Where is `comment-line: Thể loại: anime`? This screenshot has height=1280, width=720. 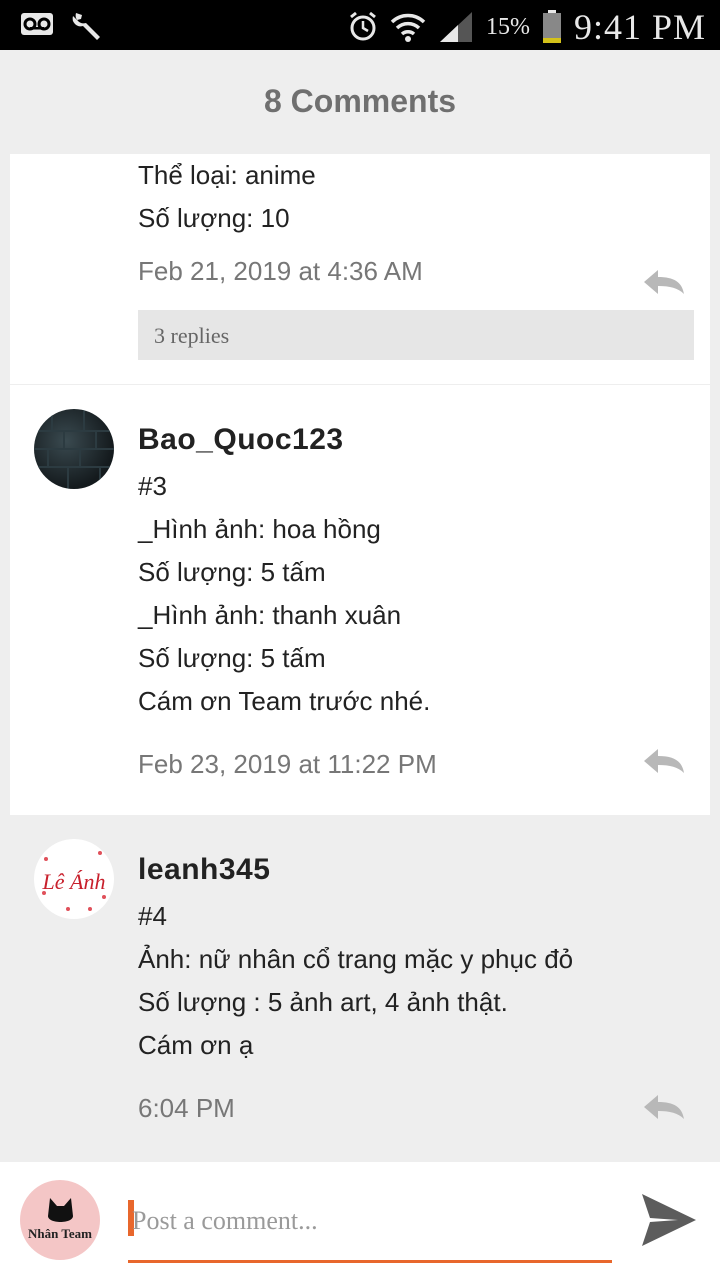
comment-line: Thể loại: anime is located at coordinates (227, 175).